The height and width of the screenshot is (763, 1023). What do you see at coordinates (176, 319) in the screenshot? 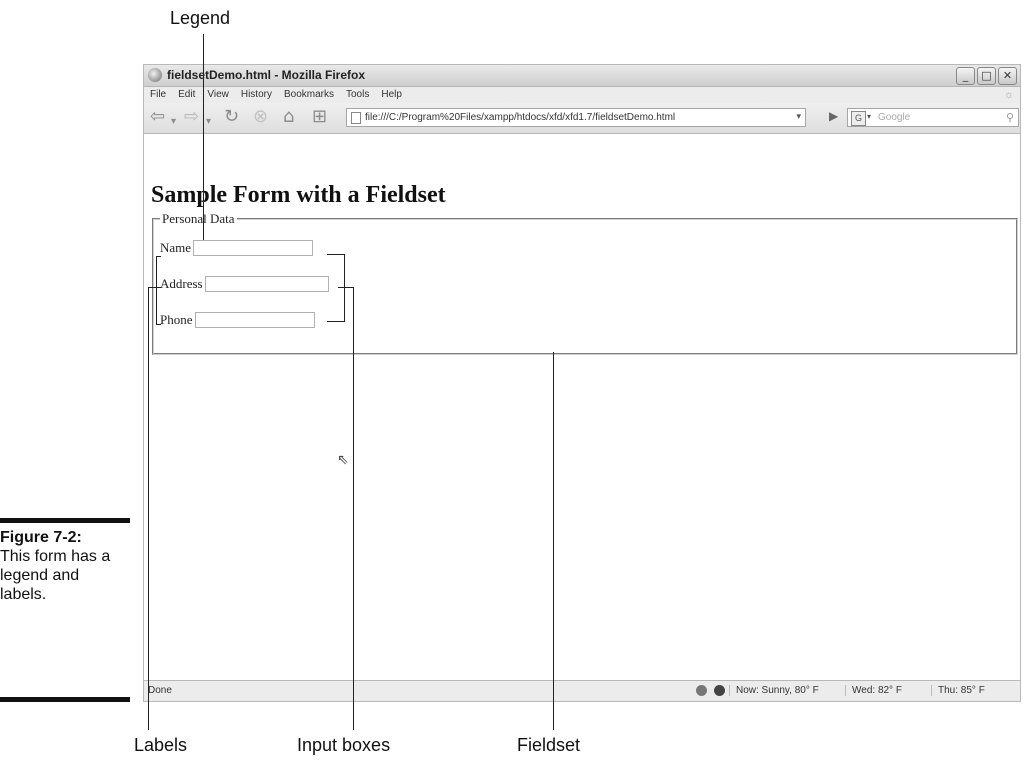
I see `phone-label: Phone` at bounding box center [176, 319].